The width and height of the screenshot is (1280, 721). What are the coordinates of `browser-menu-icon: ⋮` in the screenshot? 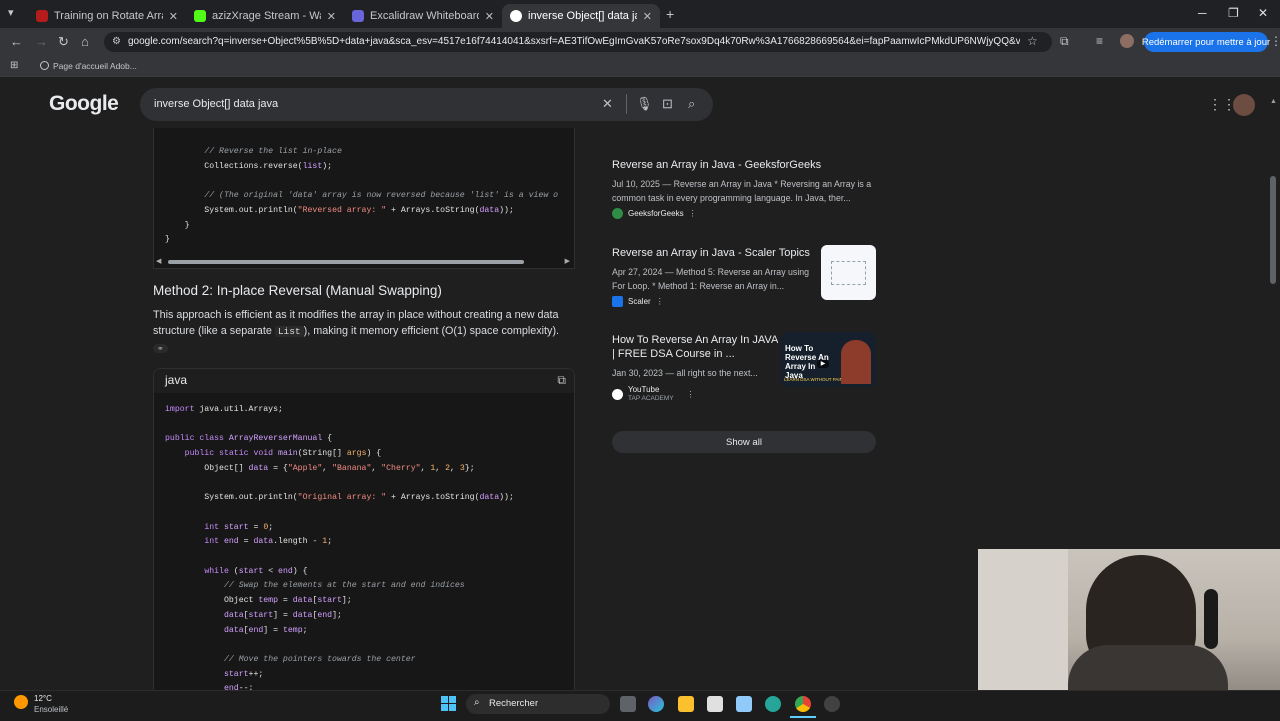 It's located at (1275, 41).